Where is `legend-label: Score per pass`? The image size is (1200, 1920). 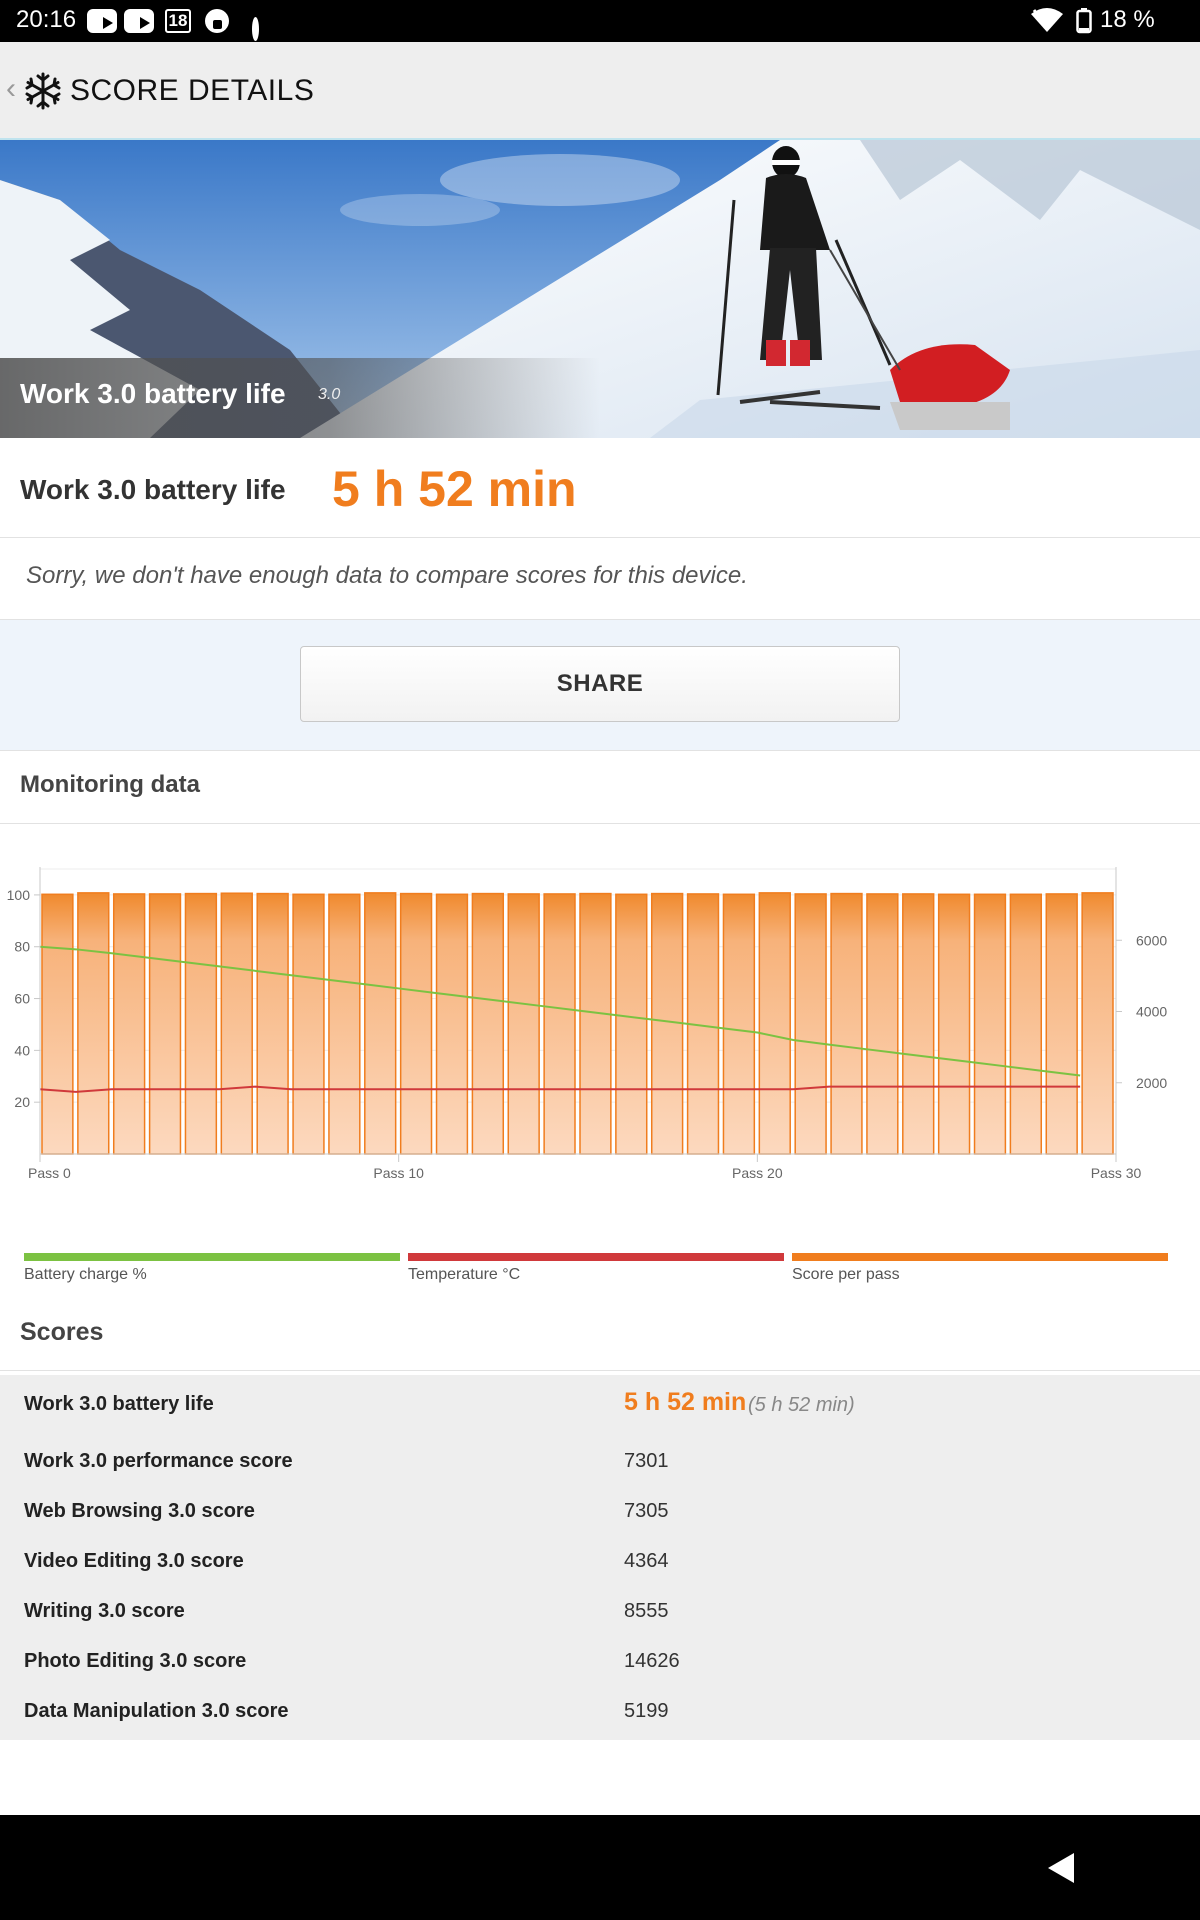 legend-label: Score per pass is located at coordinates (846, 1274).